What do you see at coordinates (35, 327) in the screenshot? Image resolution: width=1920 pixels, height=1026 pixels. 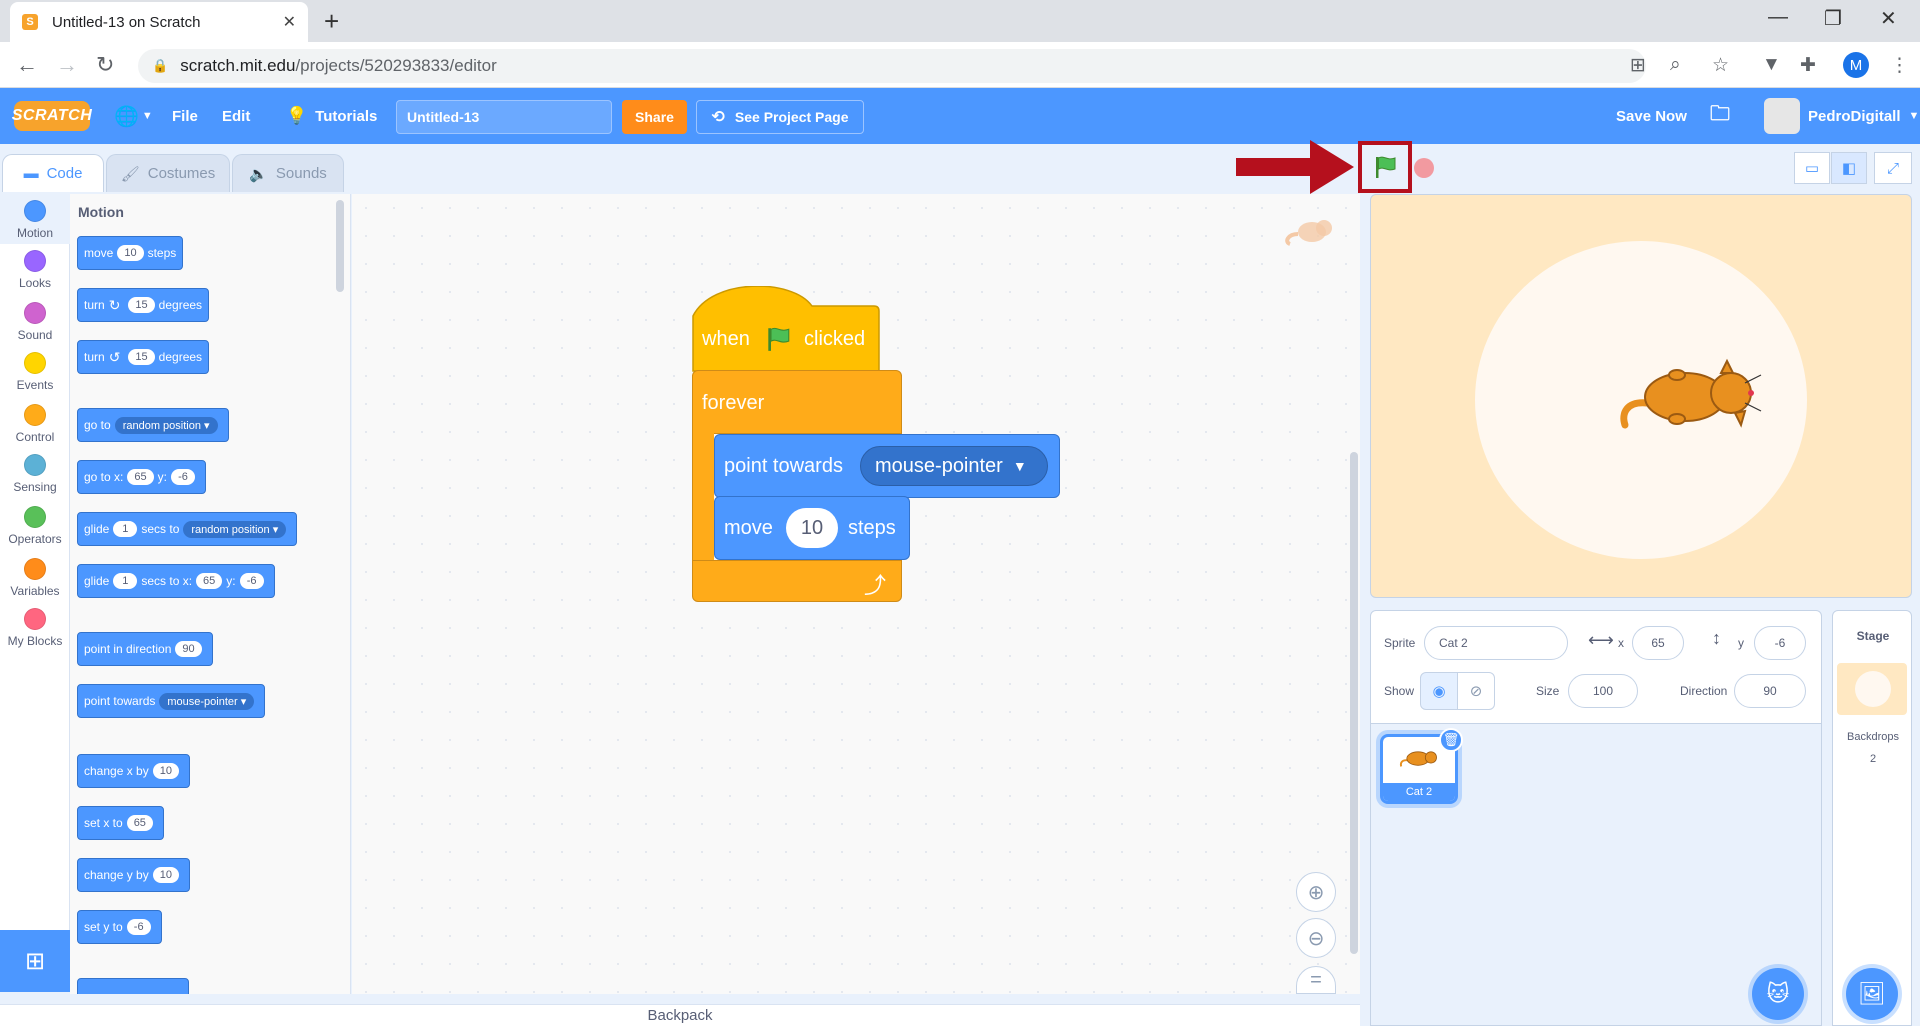 I see `category-sound: Sound` at bounding box center [35, 327].